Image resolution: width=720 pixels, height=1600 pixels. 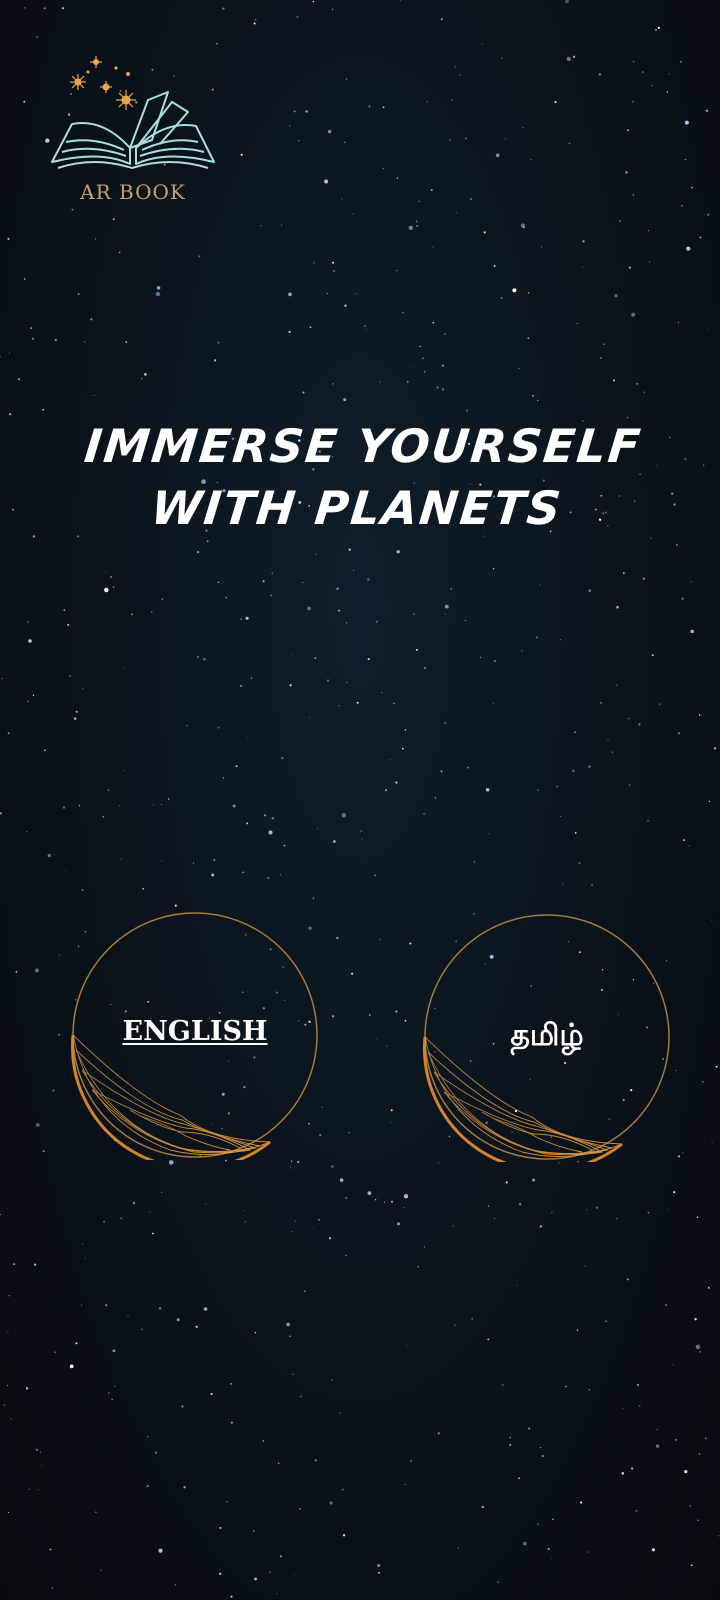 I want to click on english-language-button: ENGLISH, so click(x=195, y=1035).